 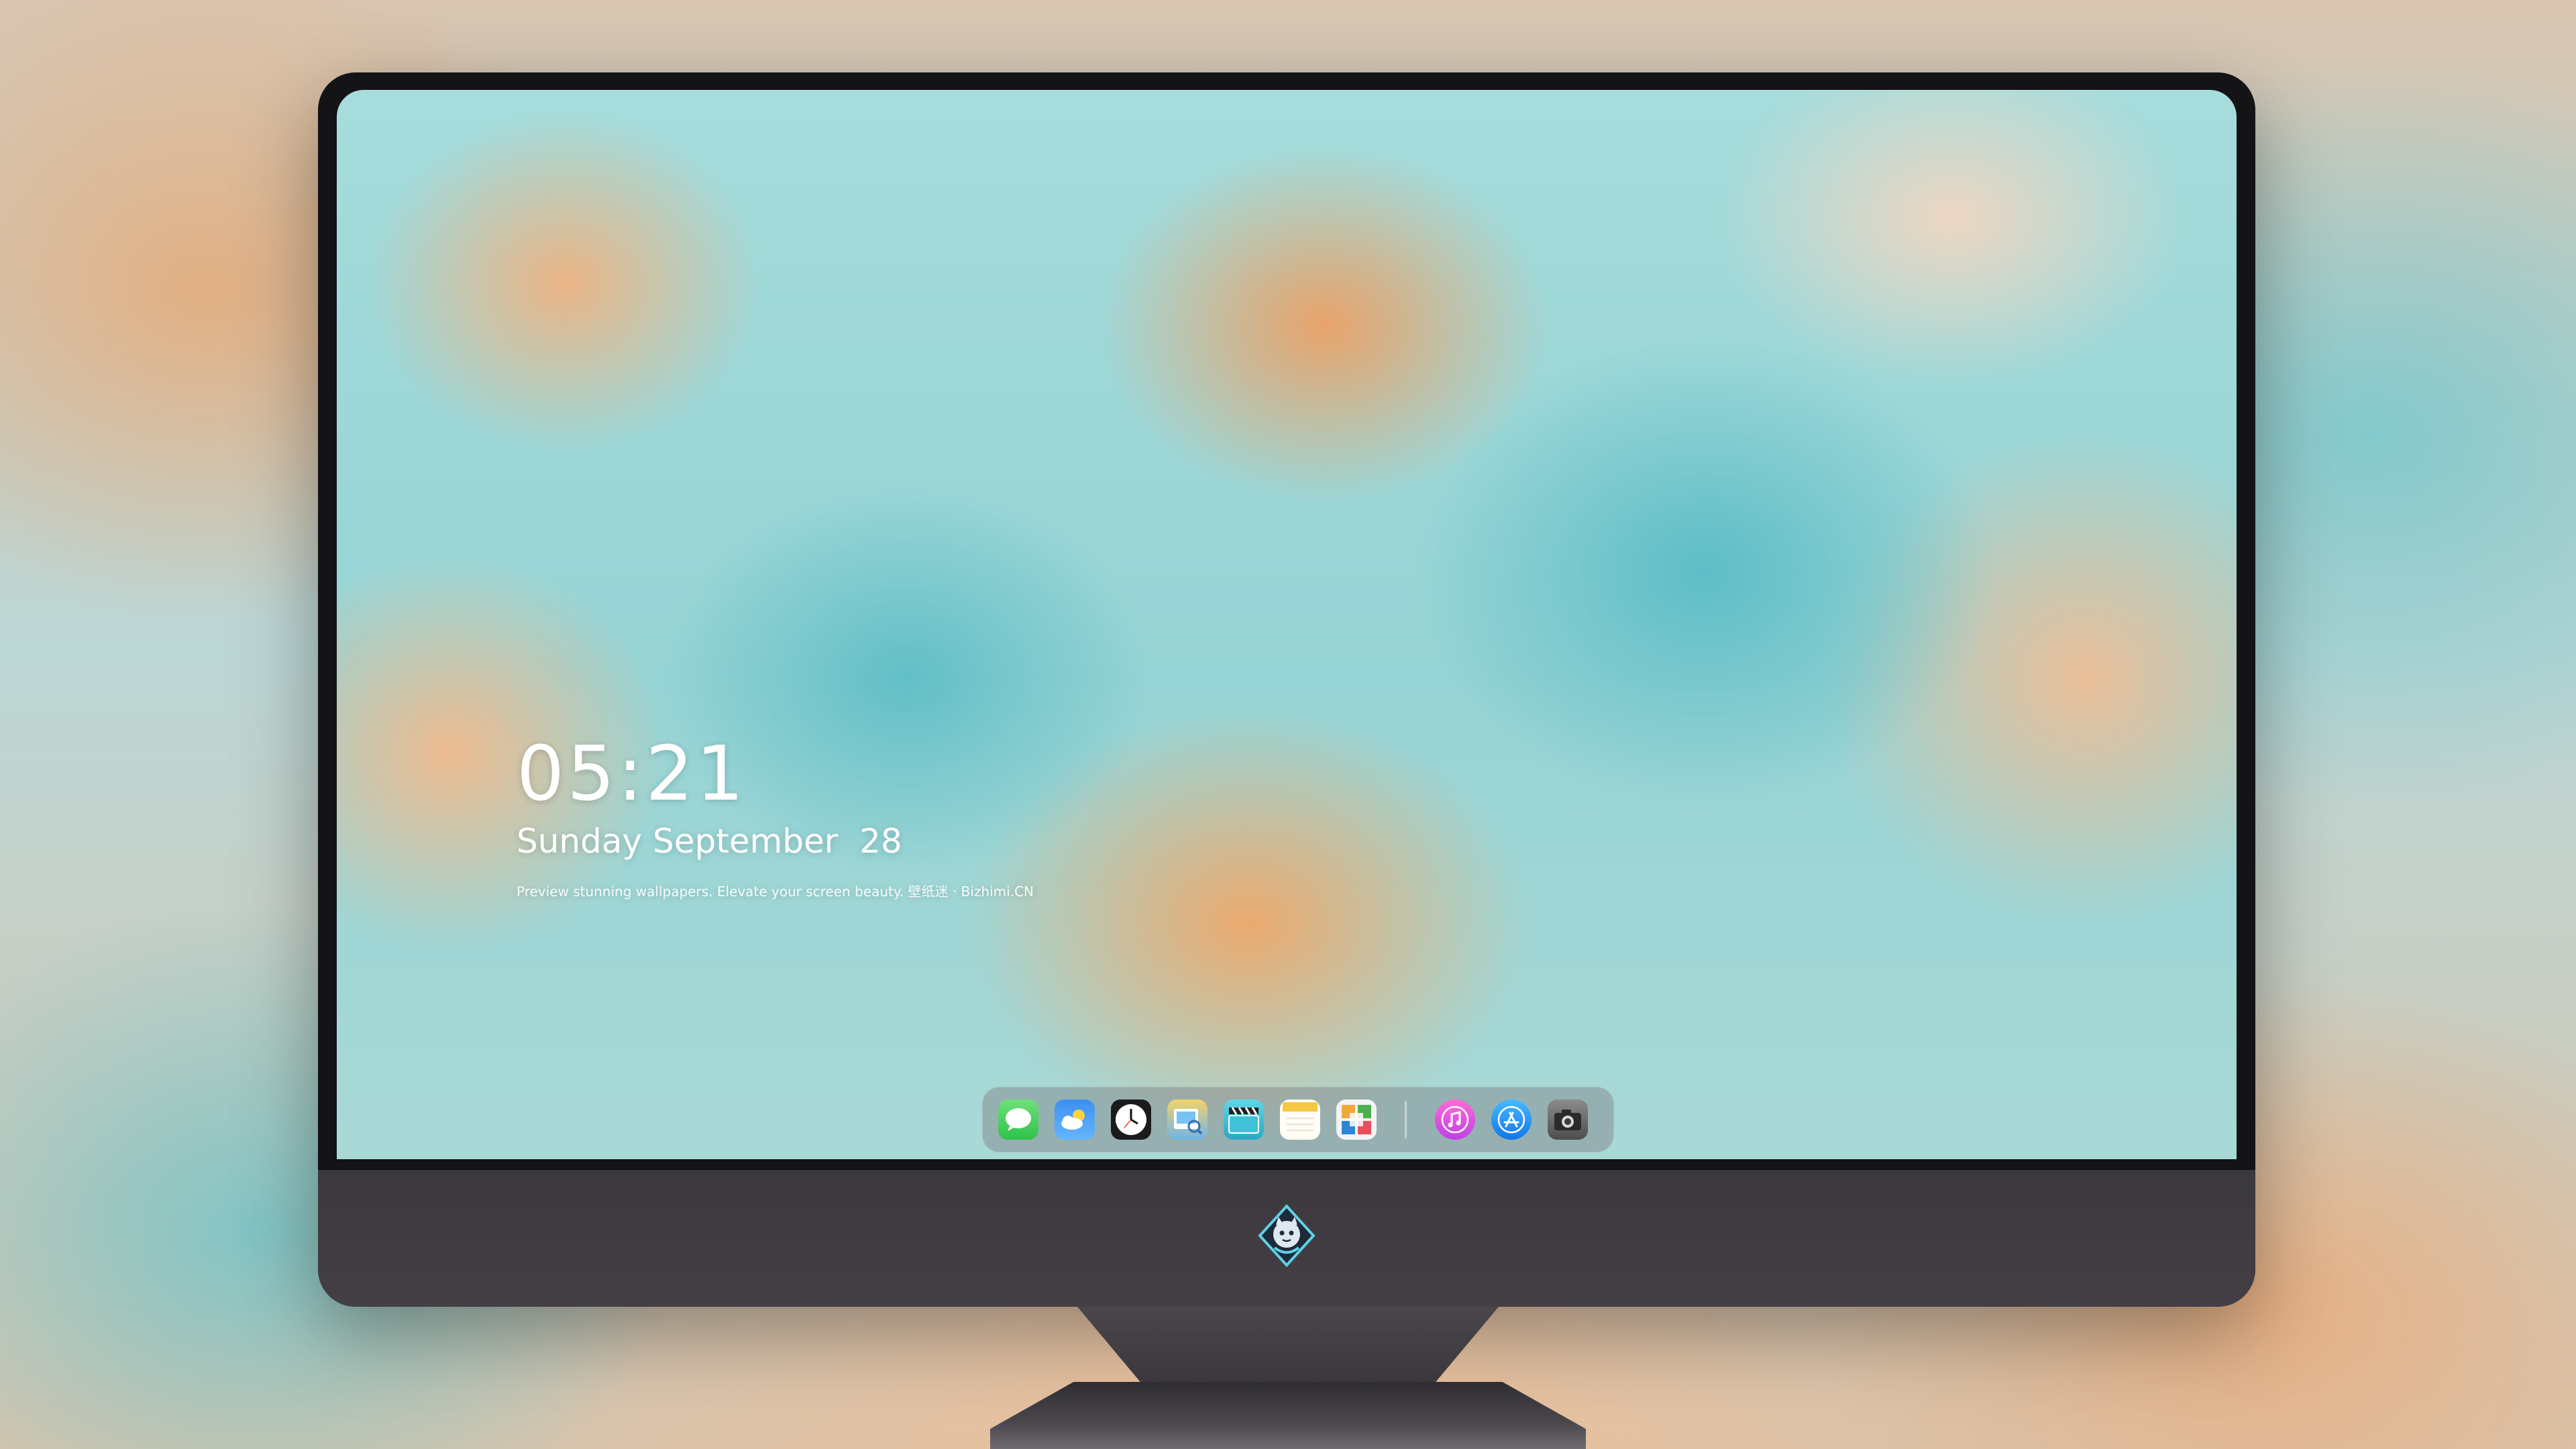 I want to click on app-store-icon, so click(x=1511, y=1119).